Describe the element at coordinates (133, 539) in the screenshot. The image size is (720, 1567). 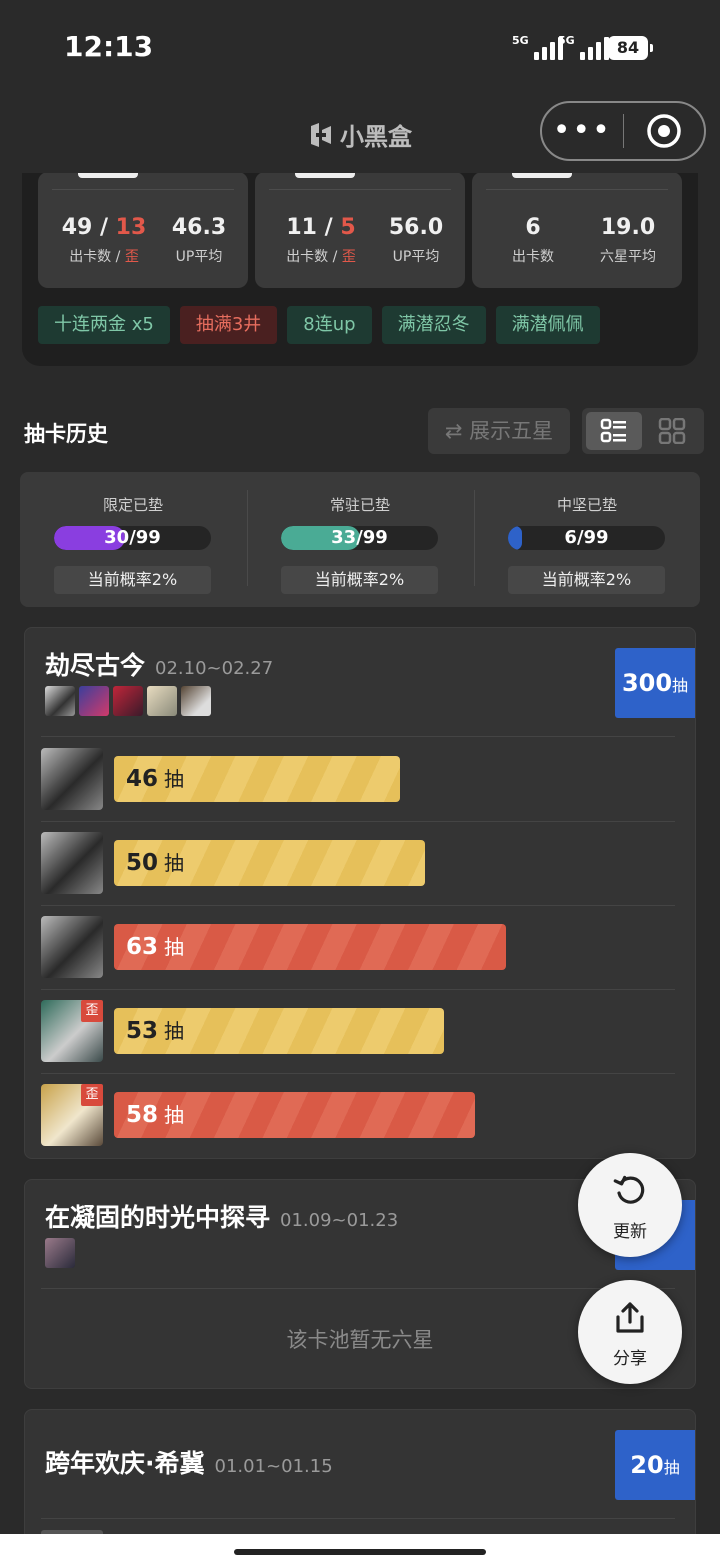
I see `pity-limited: 限定已垫 30/99 当前概率2%` at that location.